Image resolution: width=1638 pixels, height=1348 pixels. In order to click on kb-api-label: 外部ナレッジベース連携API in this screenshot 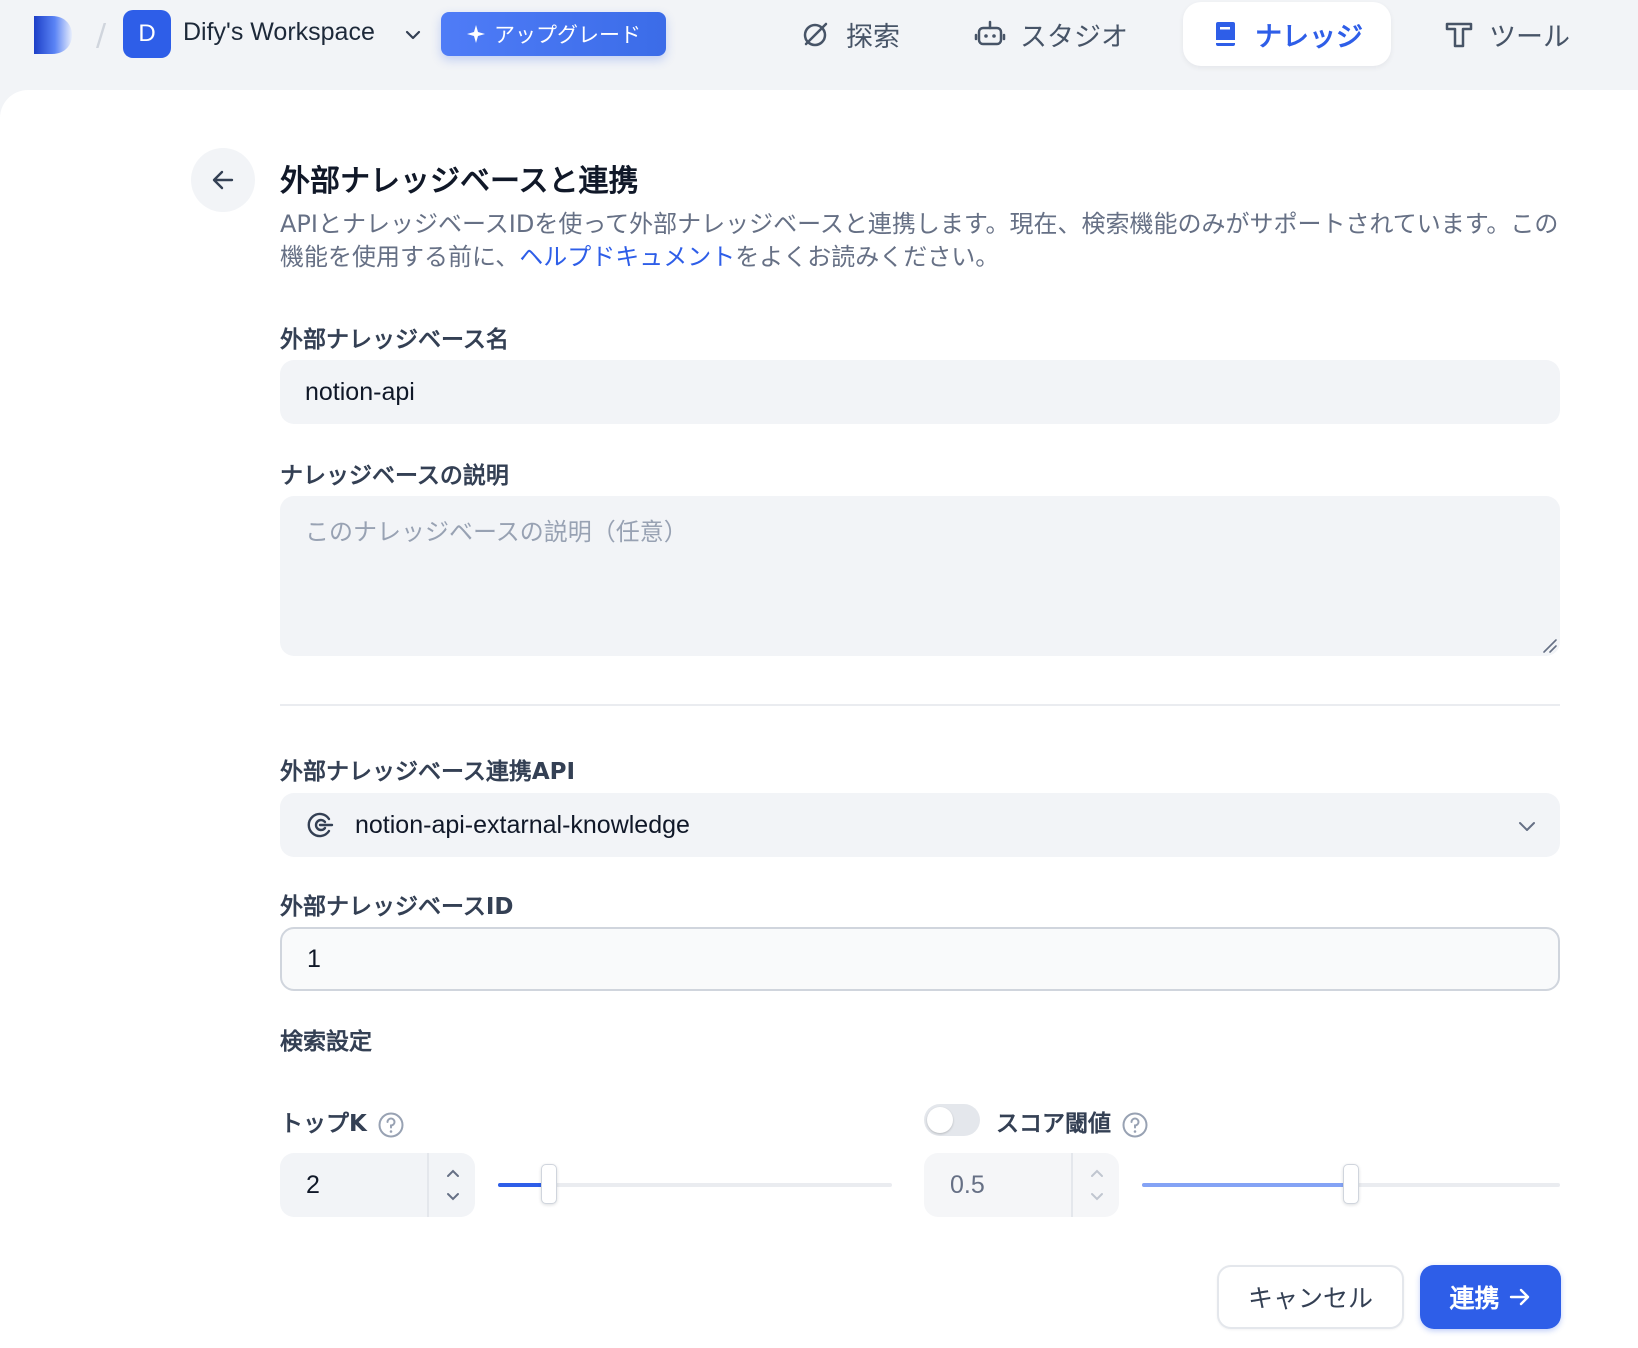, I will do `click(428, 772)`.